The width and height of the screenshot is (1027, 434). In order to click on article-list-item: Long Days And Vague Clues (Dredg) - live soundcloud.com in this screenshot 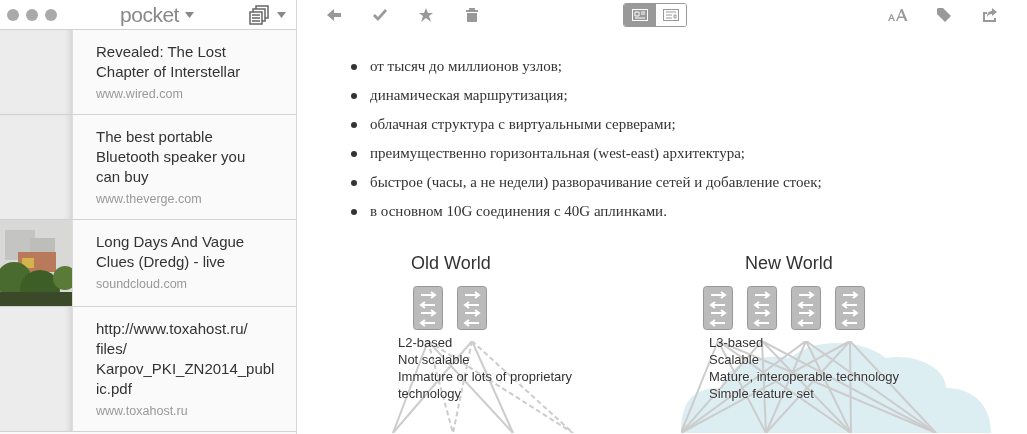, I will do `click(184, 263)`.